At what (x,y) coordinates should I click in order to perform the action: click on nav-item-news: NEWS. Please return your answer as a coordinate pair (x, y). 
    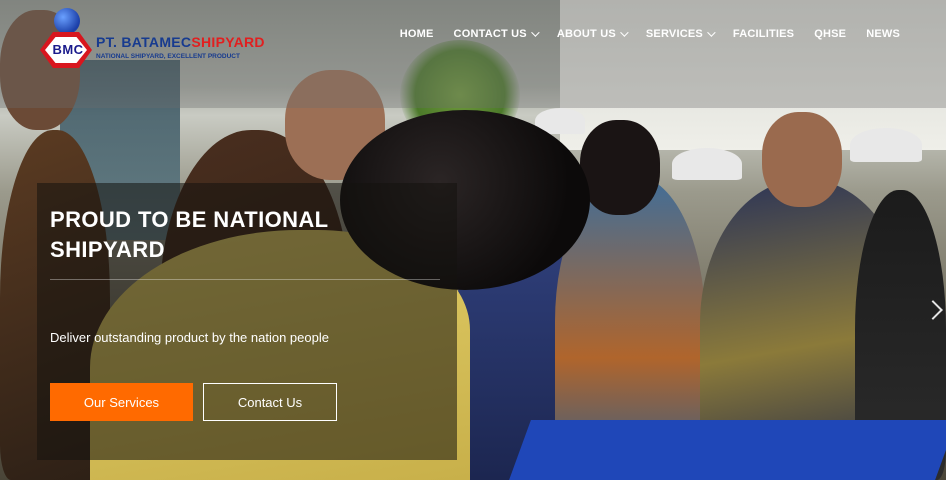
    Looking at the image, I should click on (883, 34).